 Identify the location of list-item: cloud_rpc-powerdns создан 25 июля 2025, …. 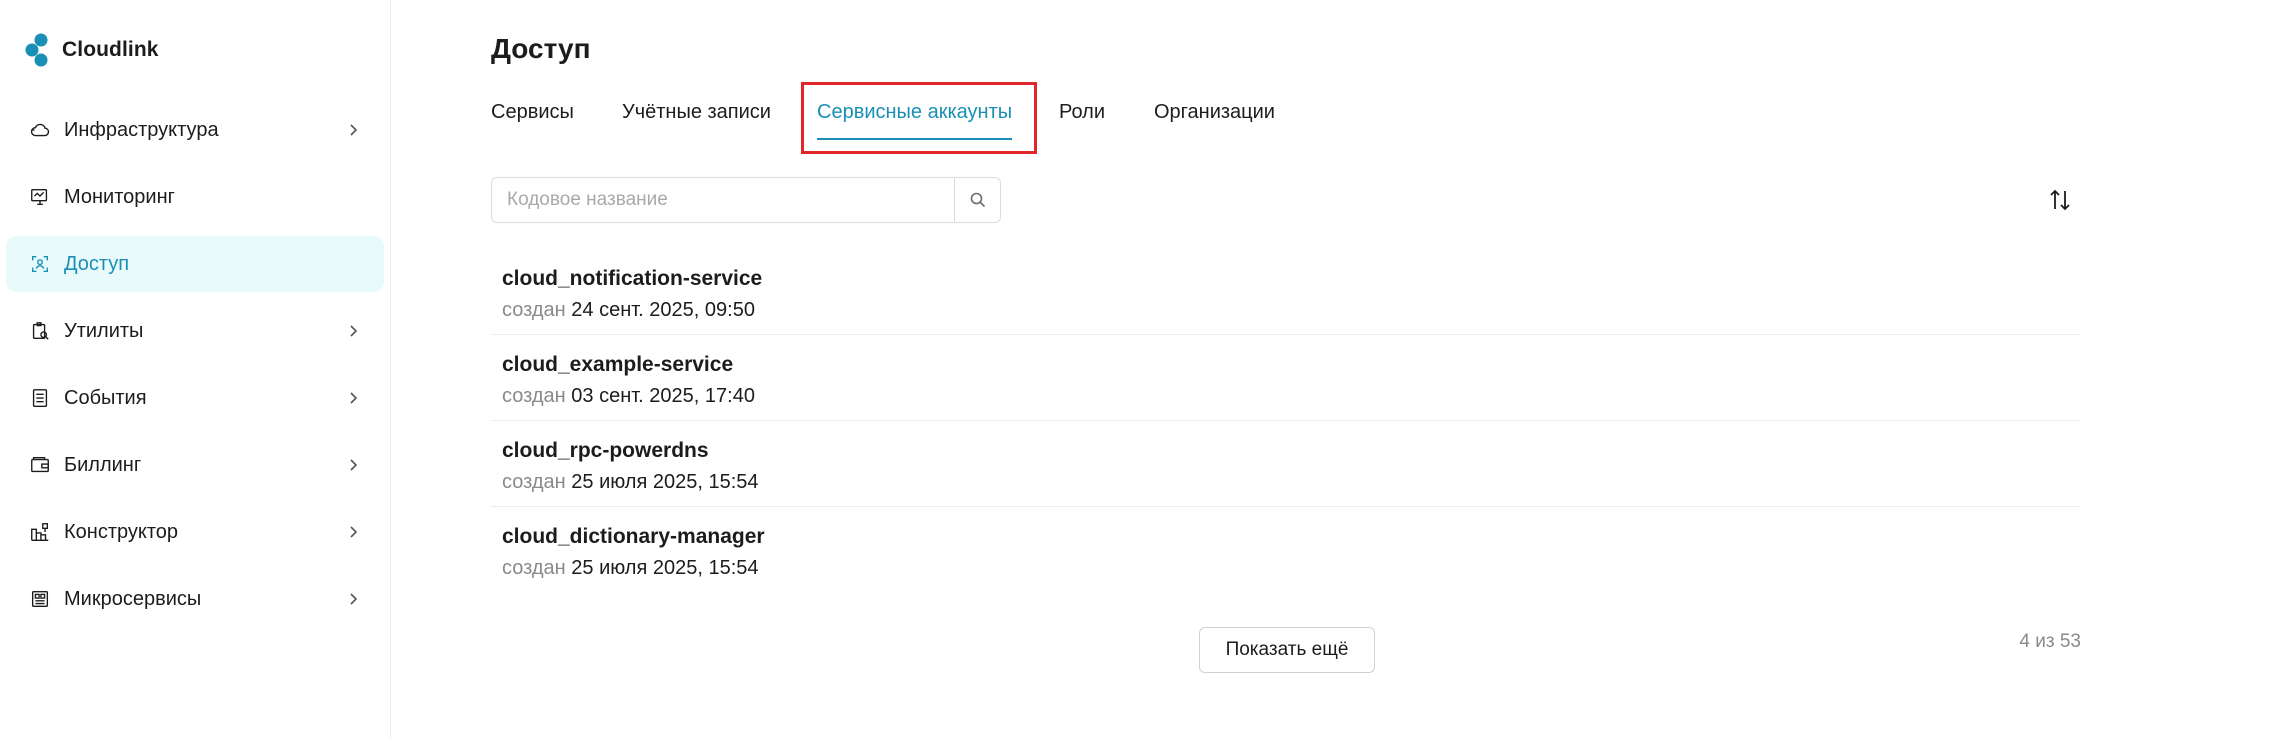
(1286, 464).